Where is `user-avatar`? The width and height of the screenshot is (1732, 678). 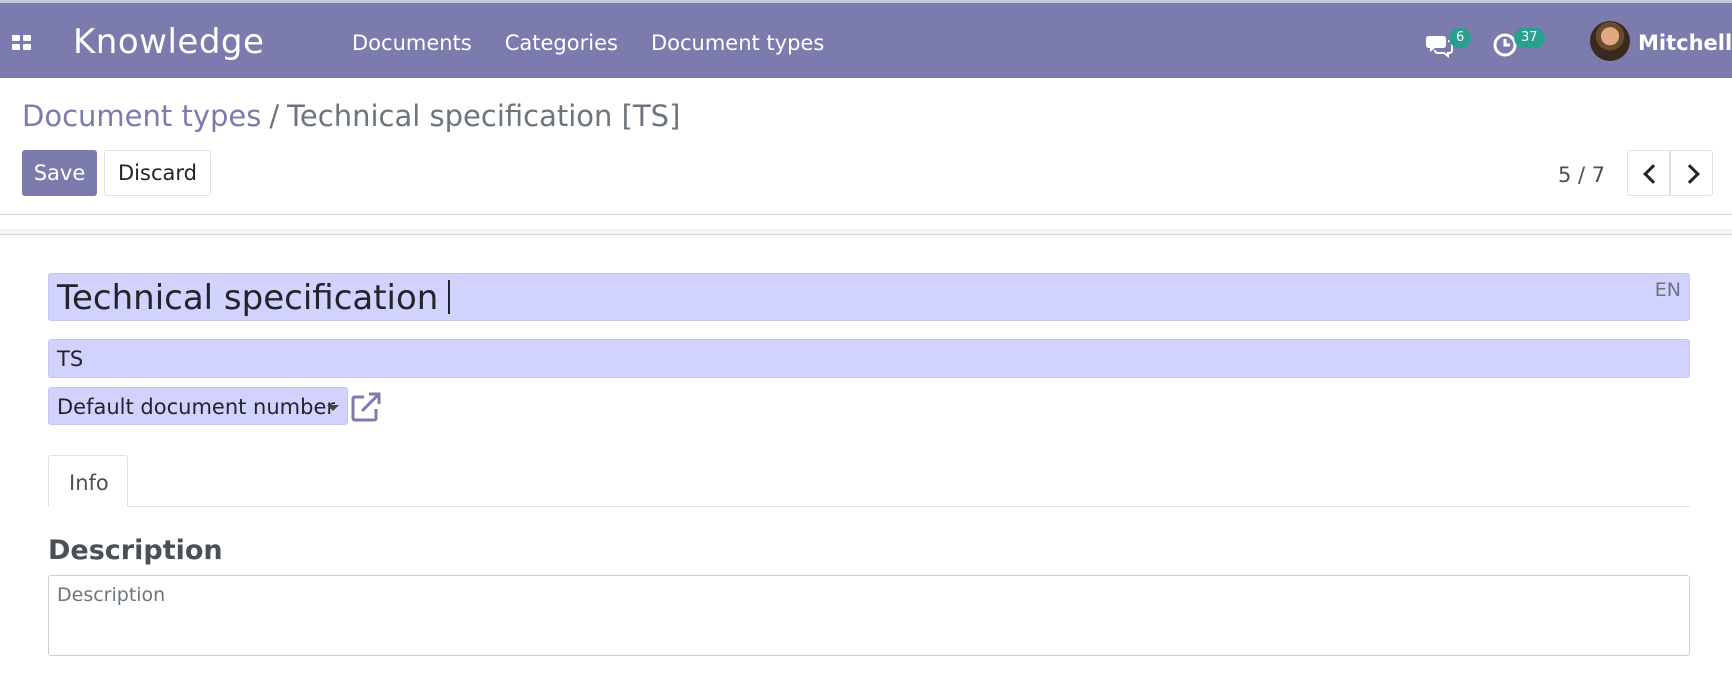
user-avatar is located at coordinates (1610, 41).